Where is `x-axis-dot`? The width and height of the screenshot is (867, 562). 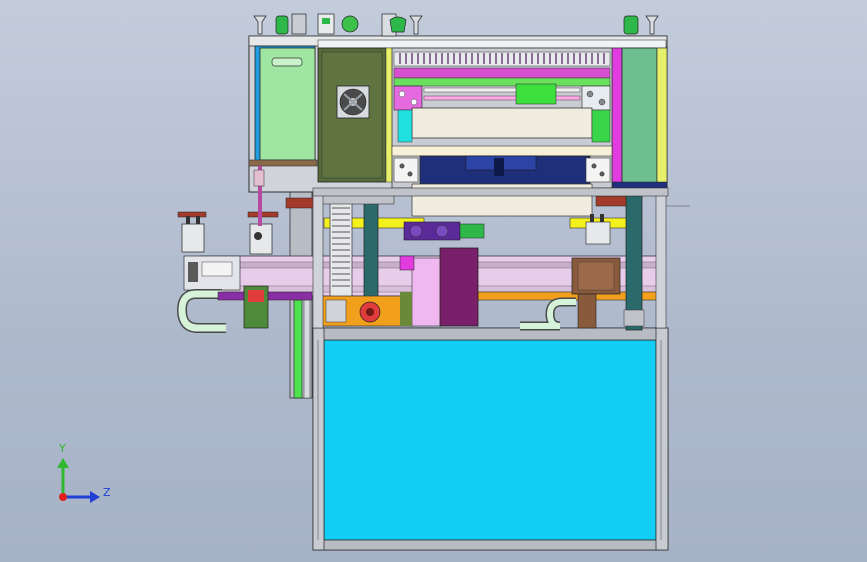
x-axis-dot is located at coordinates (63, 497).